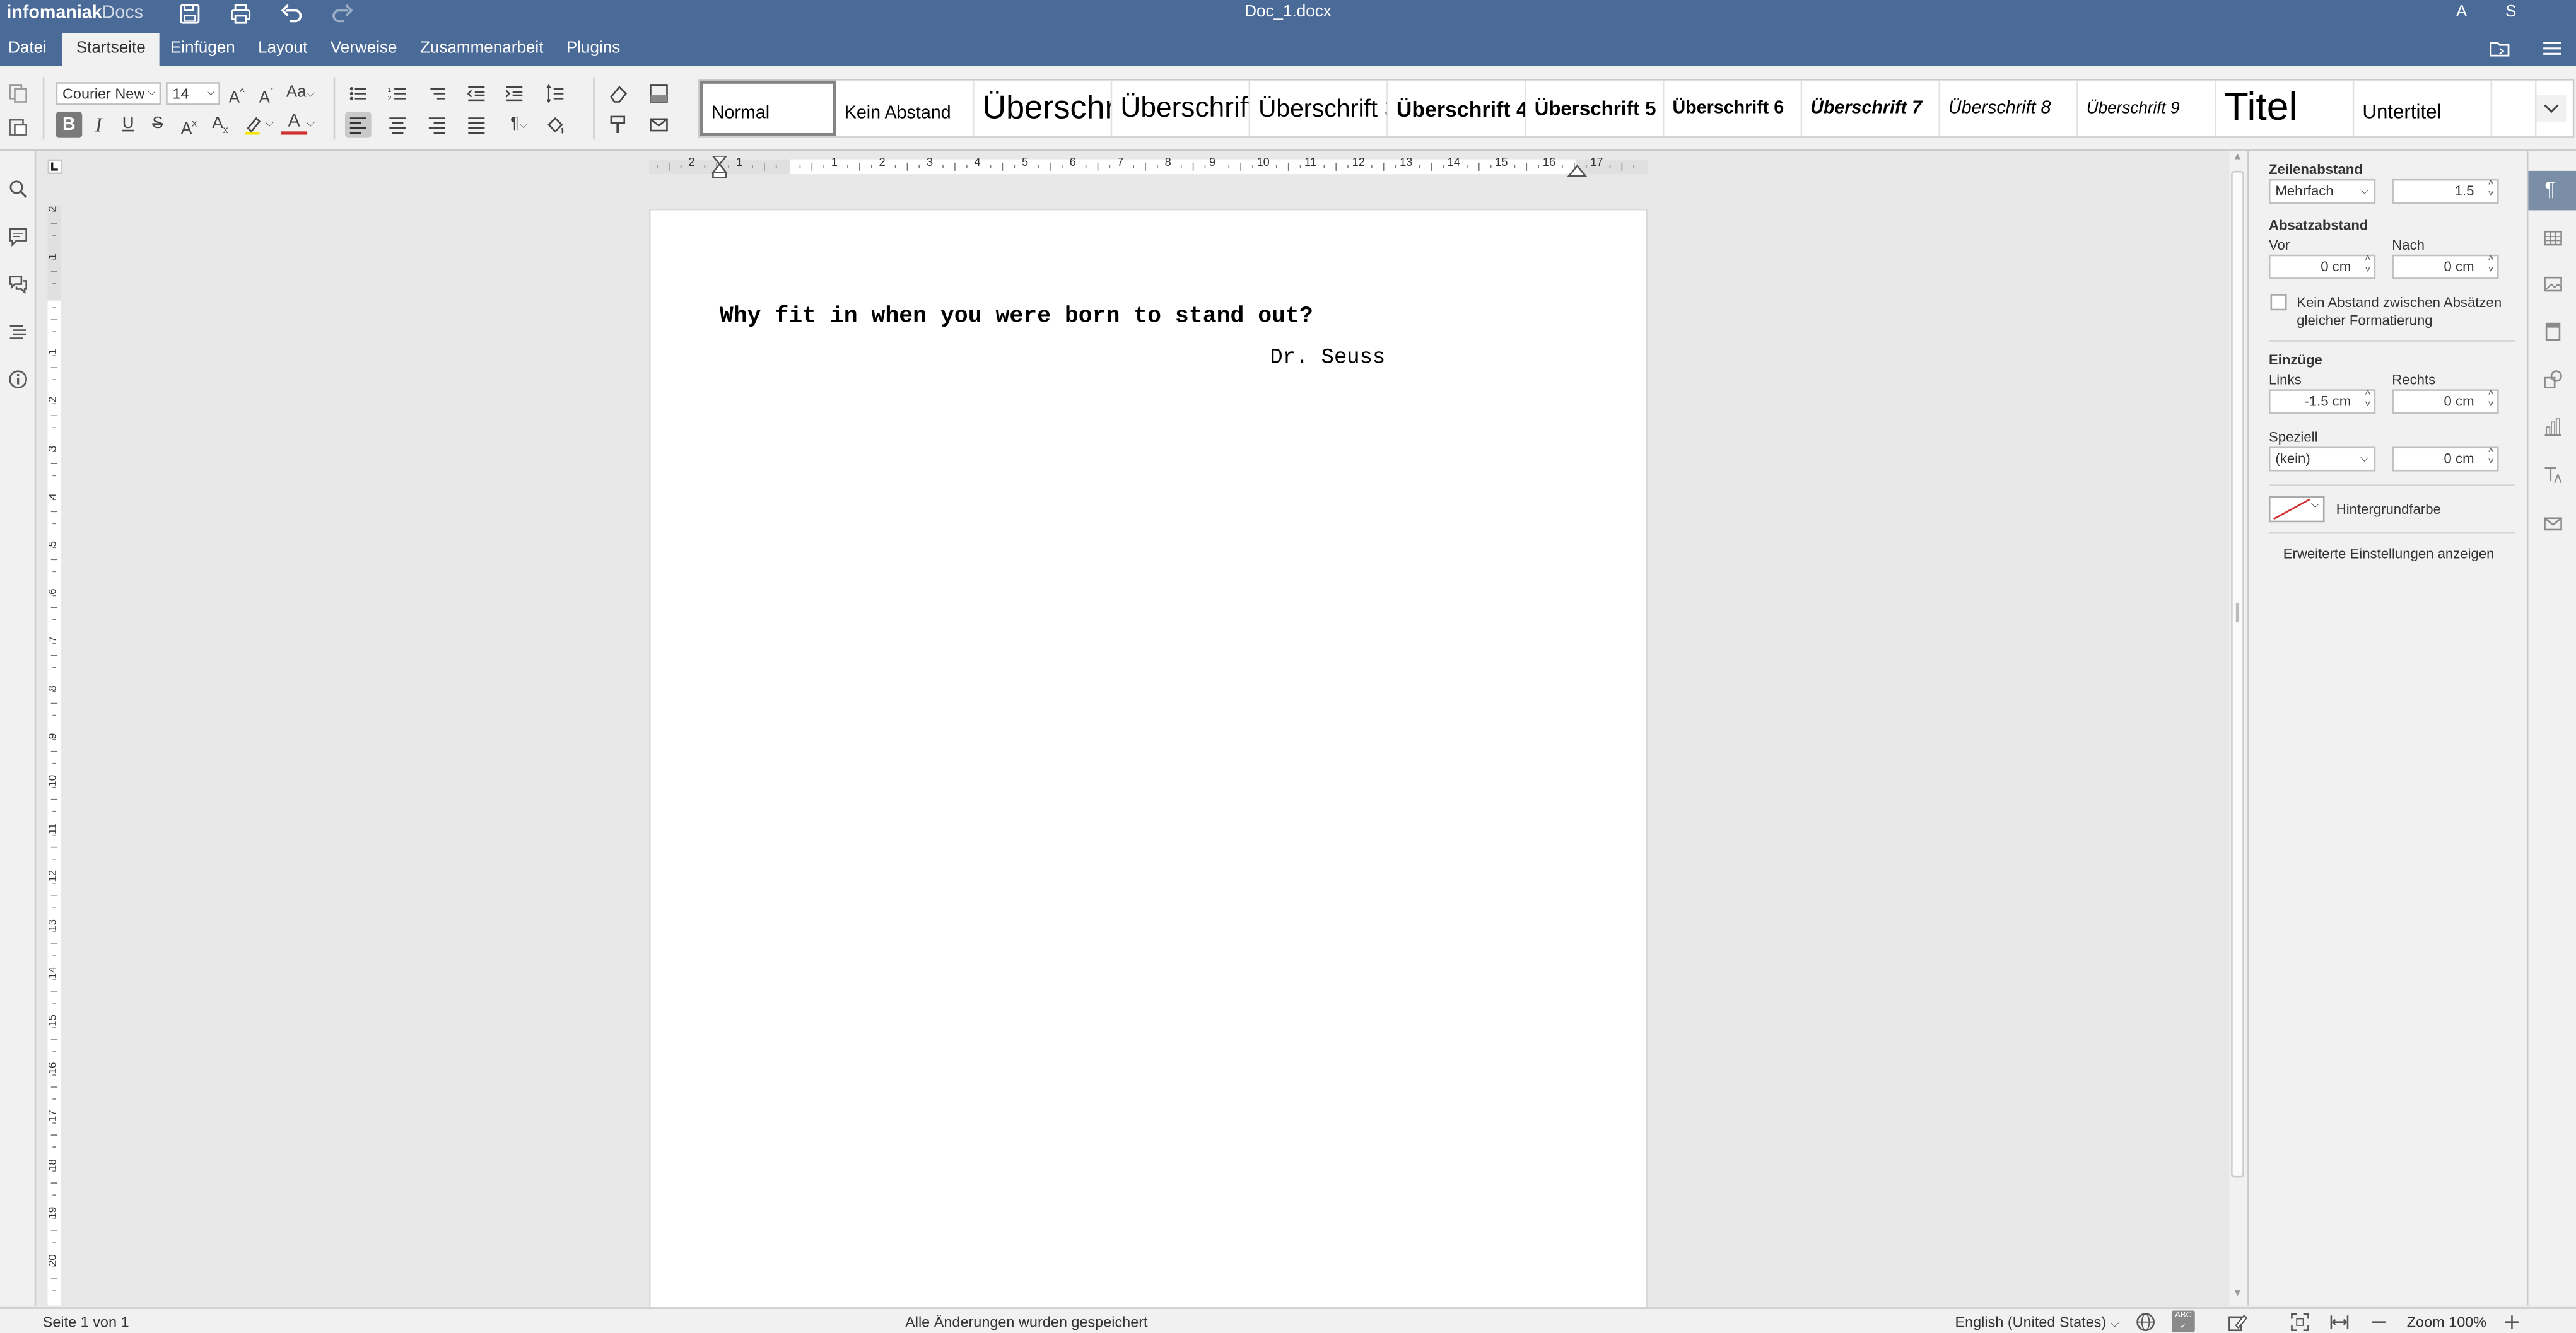 The height and width of the screenshot is (1333, 2576). I want to click on zoom-in-icon, so click(2512, 1321).